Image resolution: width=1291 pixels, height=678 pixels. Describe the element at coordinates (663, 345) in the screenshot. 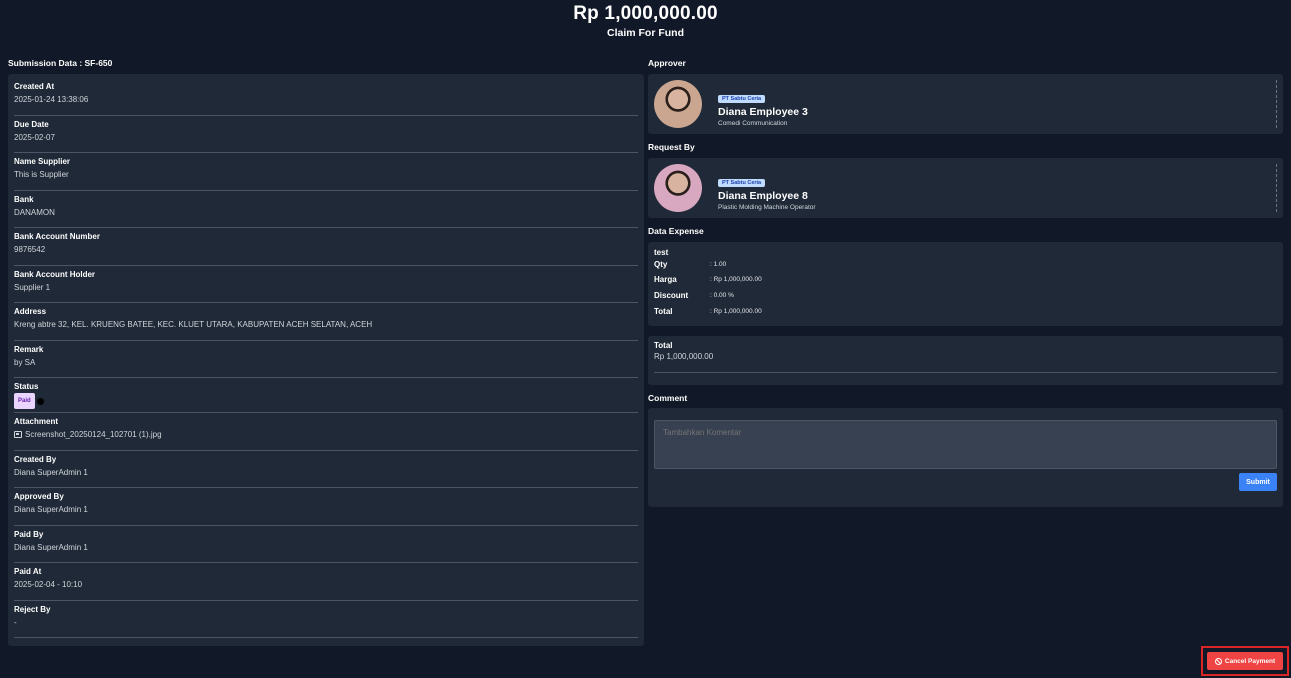

I see `total-label: Total` at that location.